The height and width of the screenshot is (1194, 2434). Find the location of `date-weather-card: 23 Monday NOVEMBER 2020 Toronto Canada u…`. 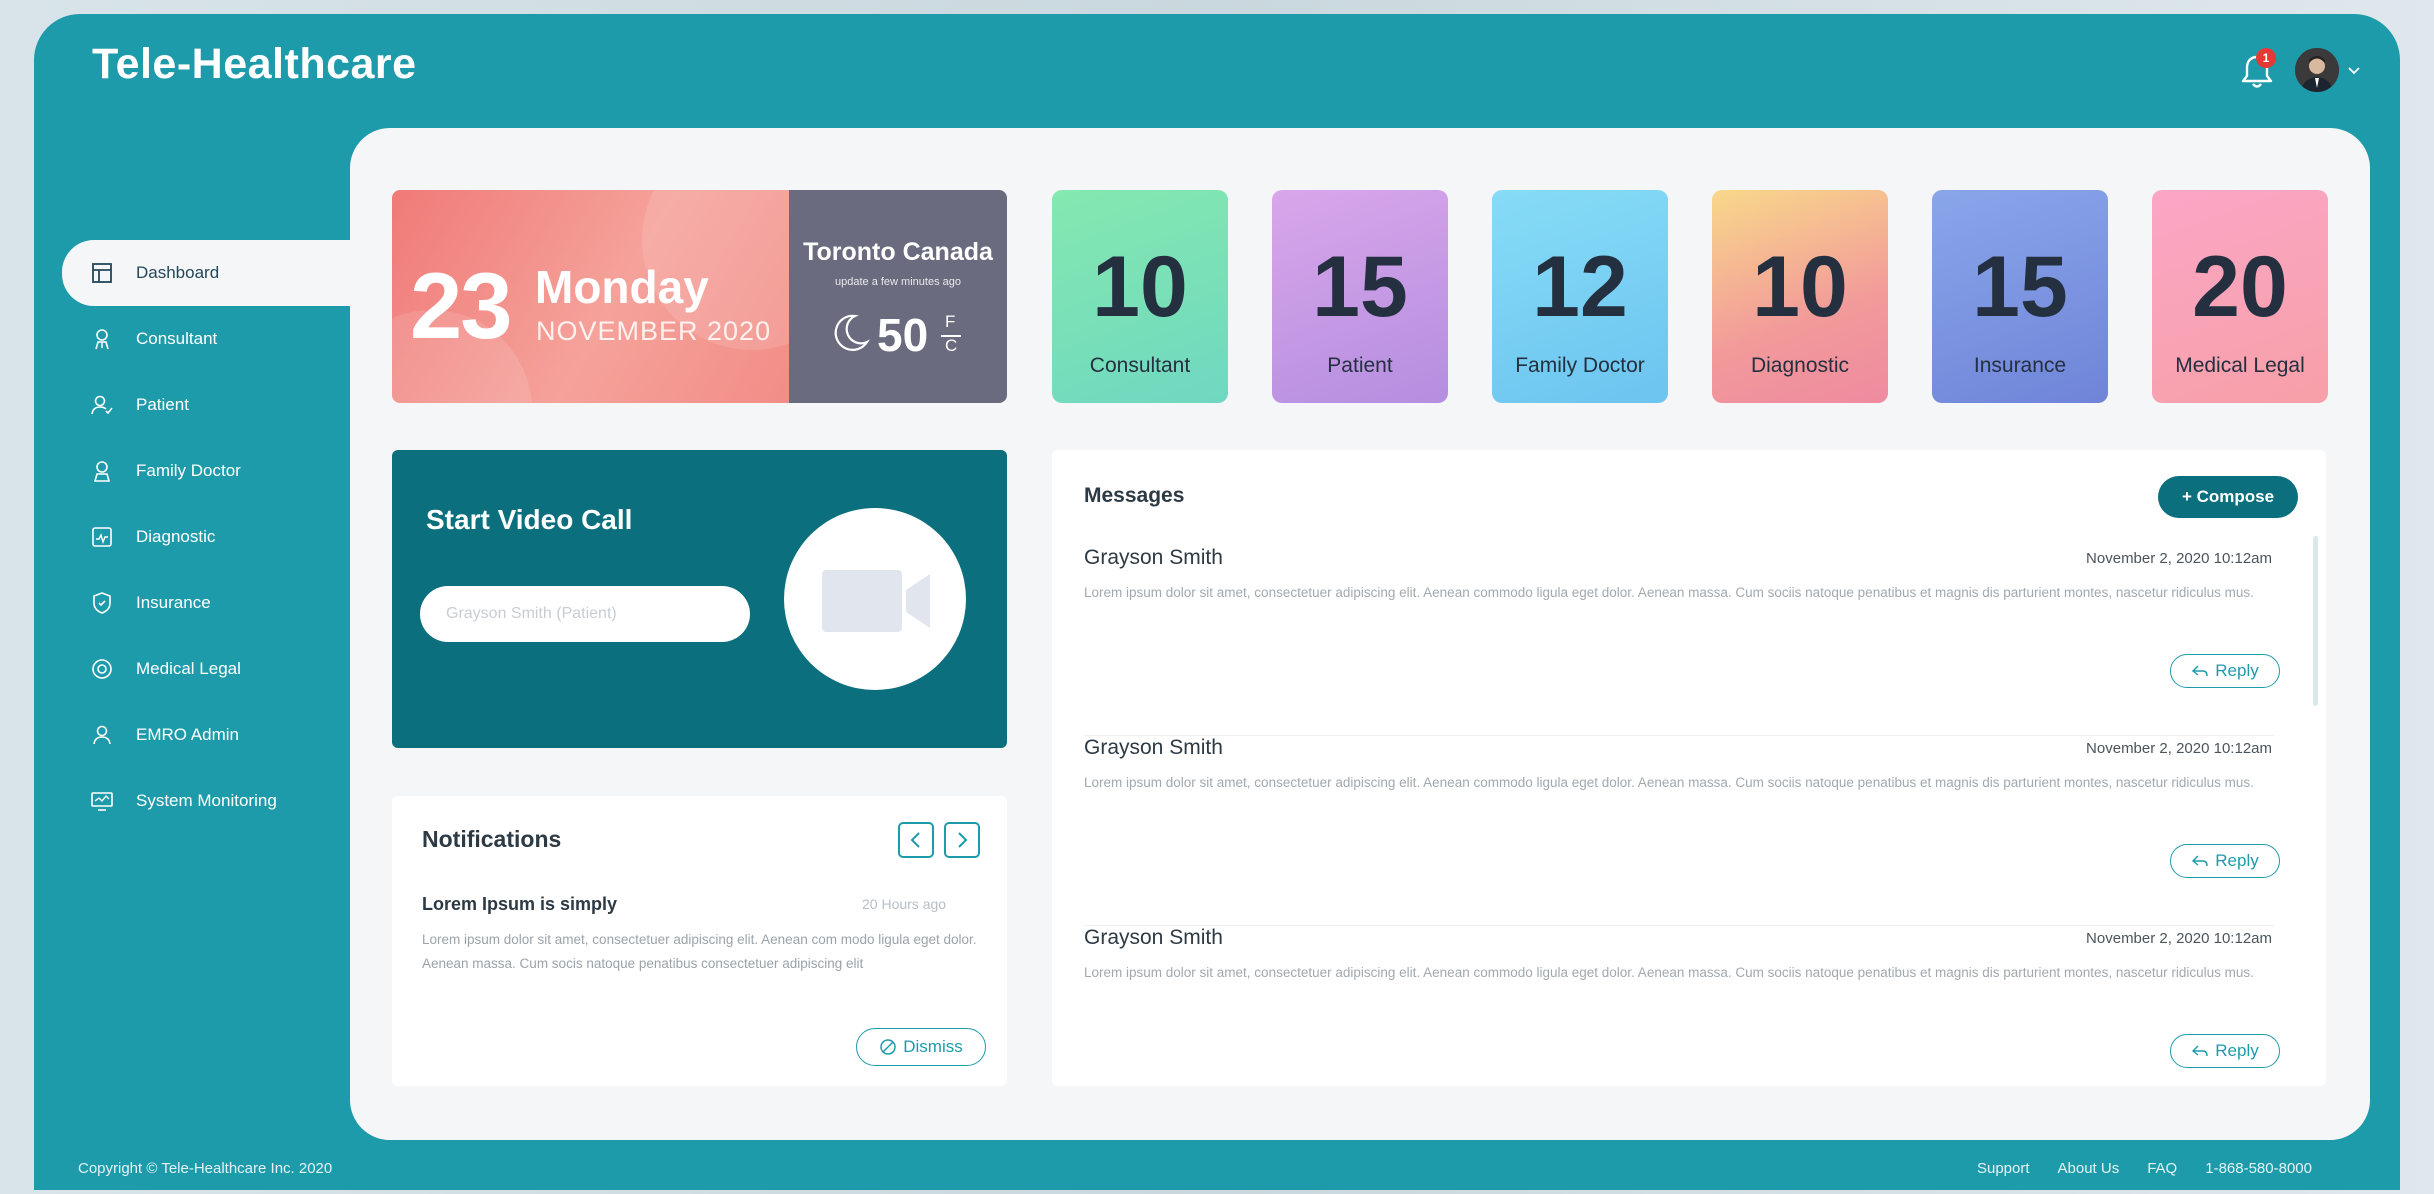

date-weather-card: 23 Monday NOVEMBER 2020 Toronto Canada u… is located at coordinates (699, 296).